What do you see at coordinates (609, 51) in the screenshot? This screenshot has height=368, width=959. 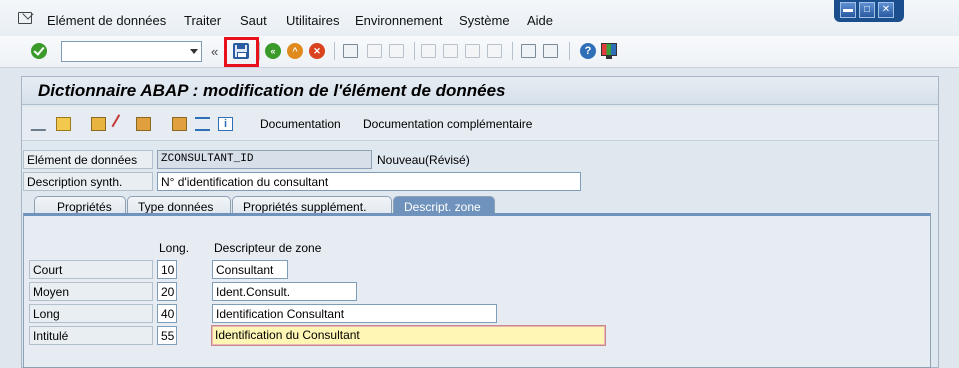 I see `customize-layout-icon` at bounding box center [609, 51].